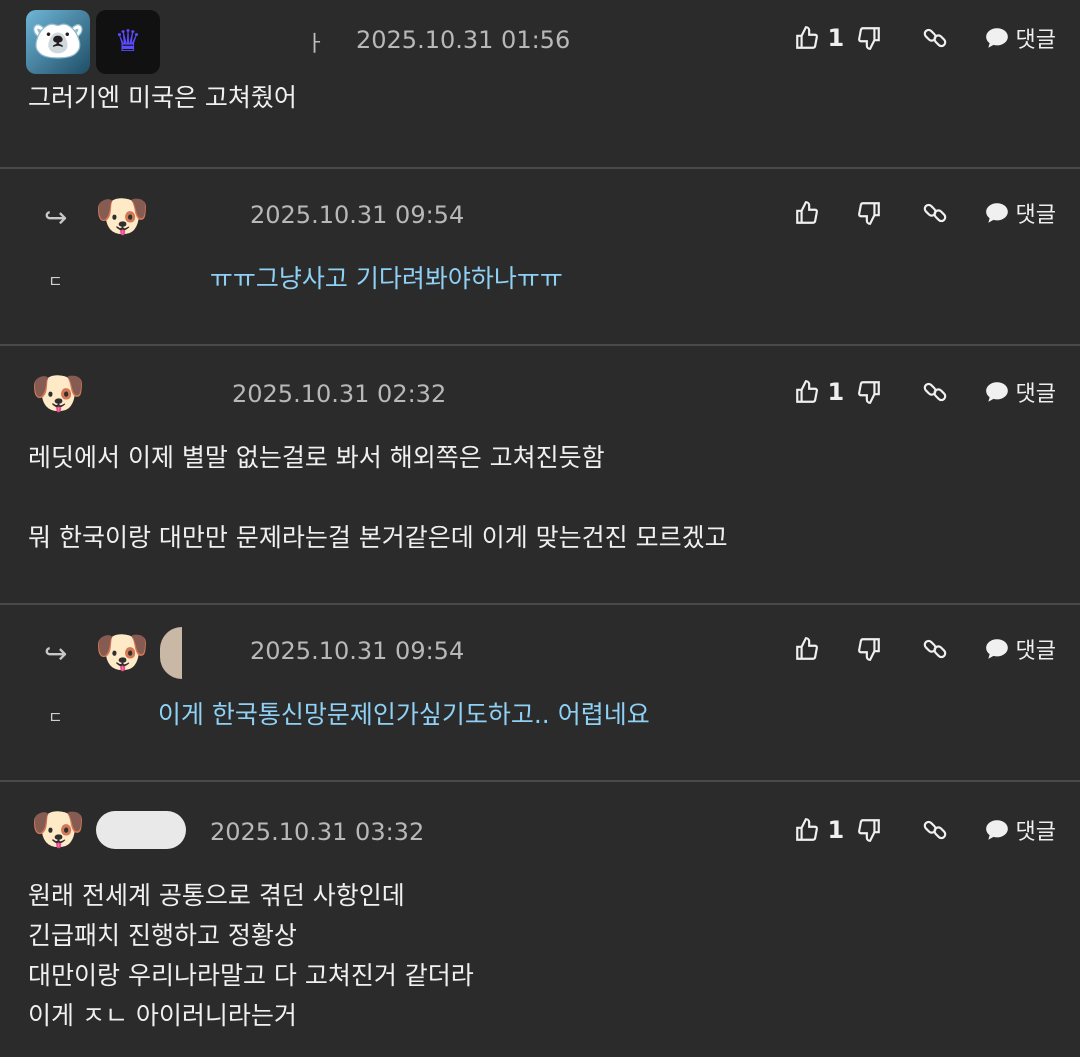 Image resolution: width=1080 pixels, height=1057 pixels. I want to click on avatar-group: 🐻‍❄️ ♛, so click(93, 42).